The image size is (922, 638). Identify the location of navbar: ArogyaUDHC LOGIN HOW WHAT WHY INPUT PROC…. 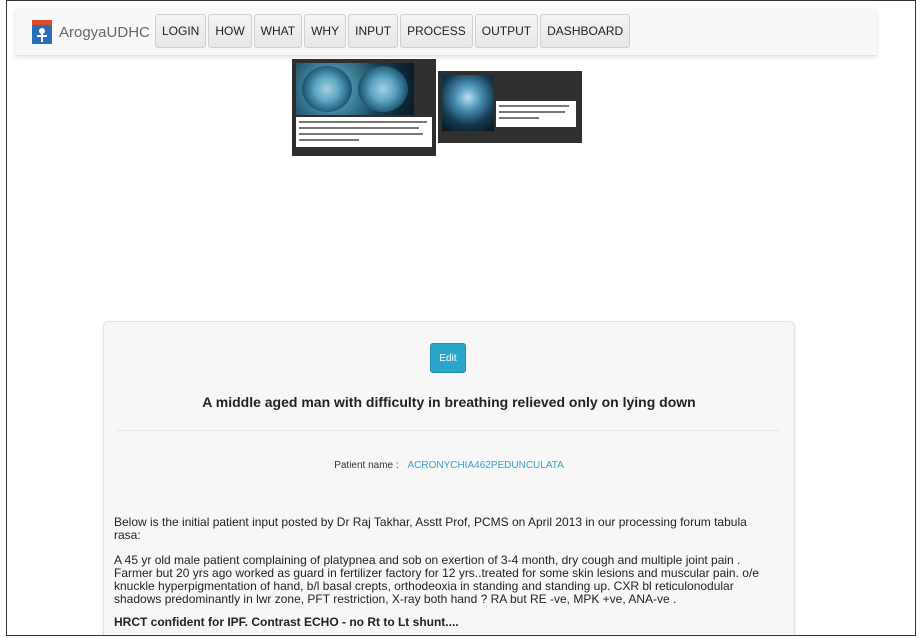
(446, 32).